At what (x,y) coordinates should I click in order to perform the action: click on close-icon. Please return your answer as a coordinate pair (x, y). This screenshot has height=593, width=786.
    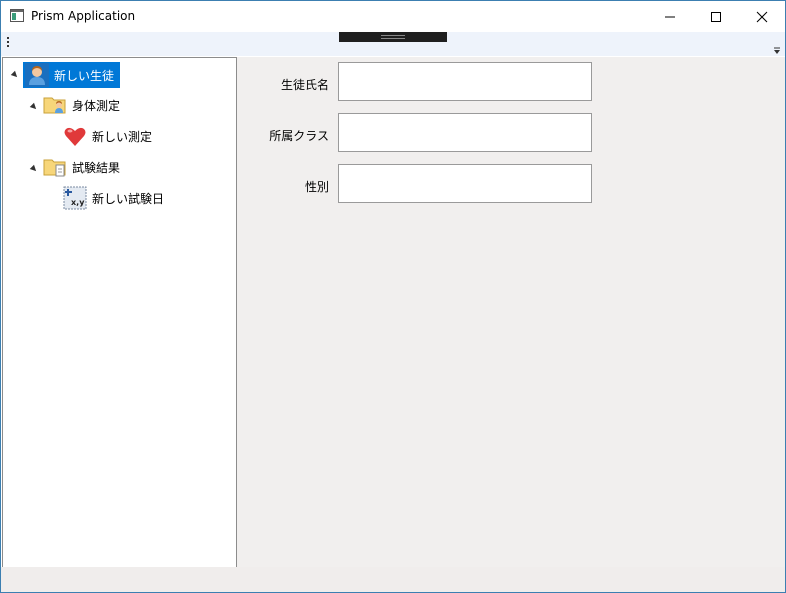
    Looking at the image, I should click on (762, 16).